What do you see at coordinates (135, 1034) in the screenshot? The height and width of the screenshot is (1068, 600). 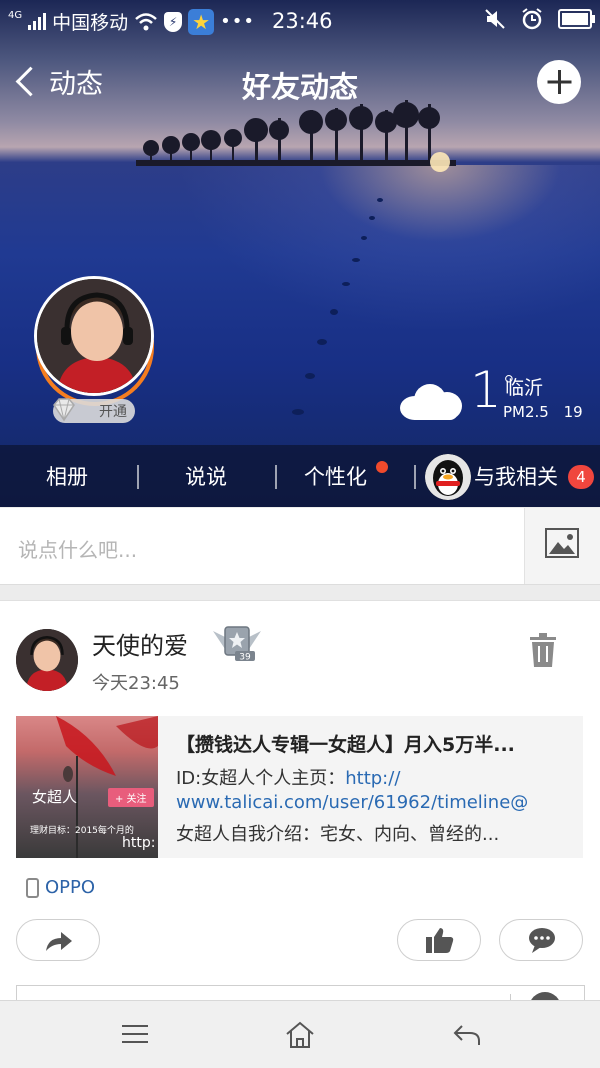 I see `menu-icon` at bounding box center [135, 1034].